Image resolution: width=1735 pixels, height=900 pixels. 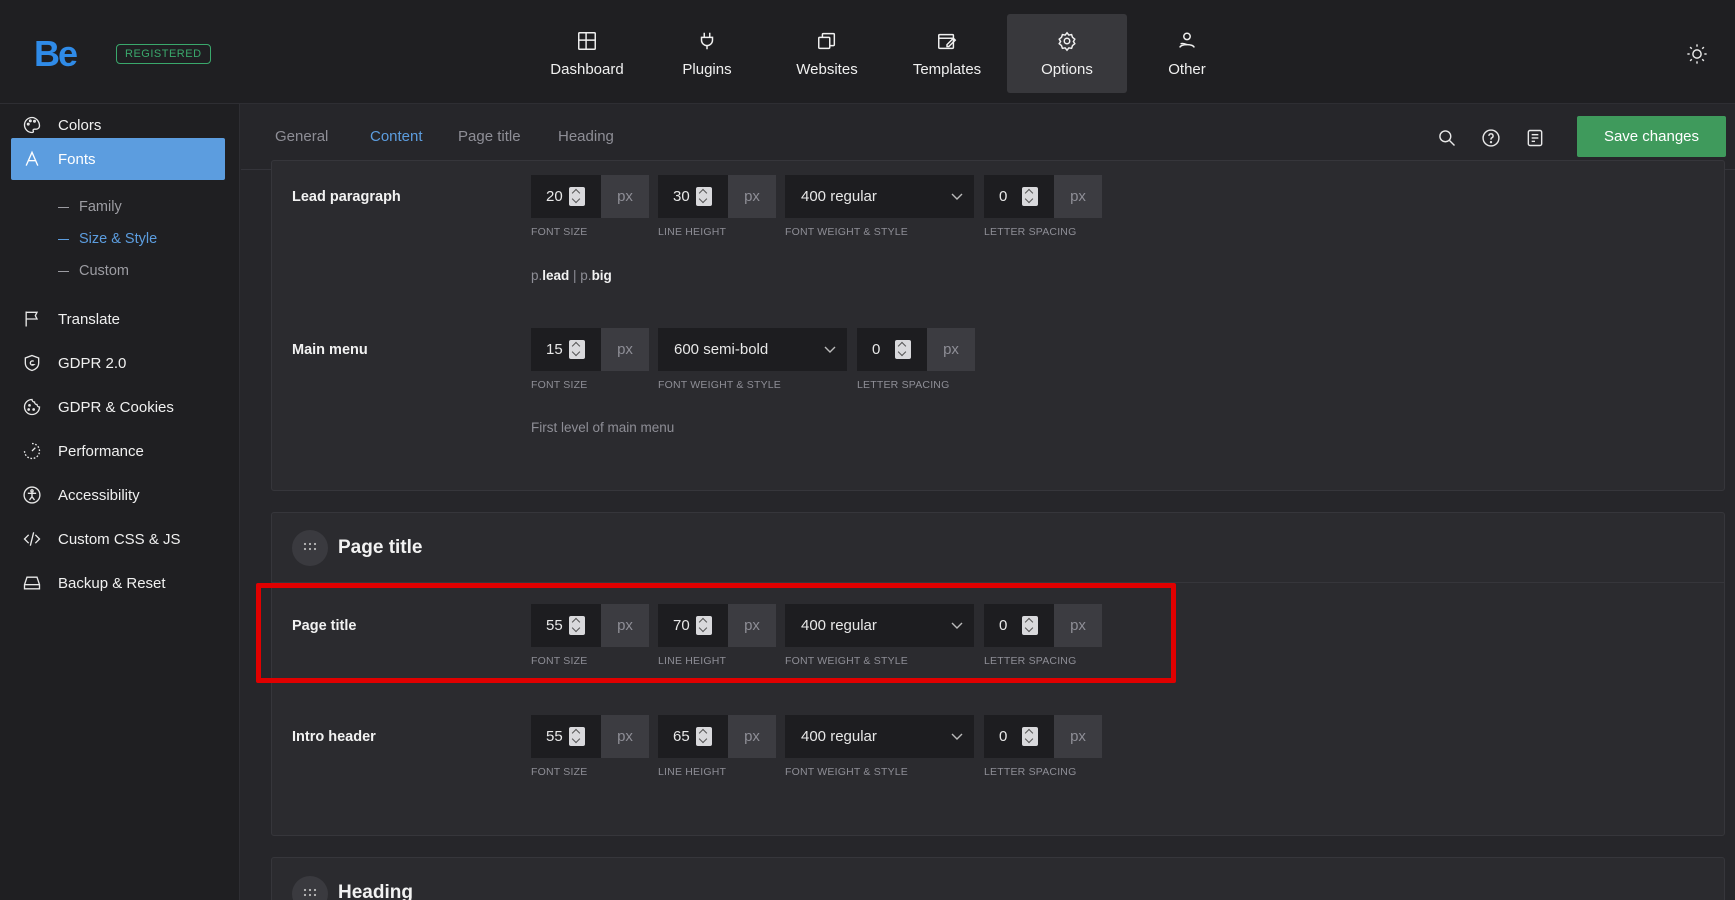 What do you see at coordinates (118, 451) in the screenshot?
I see `sidebar-item-performance: Performance` at bounding box center [118, 451].